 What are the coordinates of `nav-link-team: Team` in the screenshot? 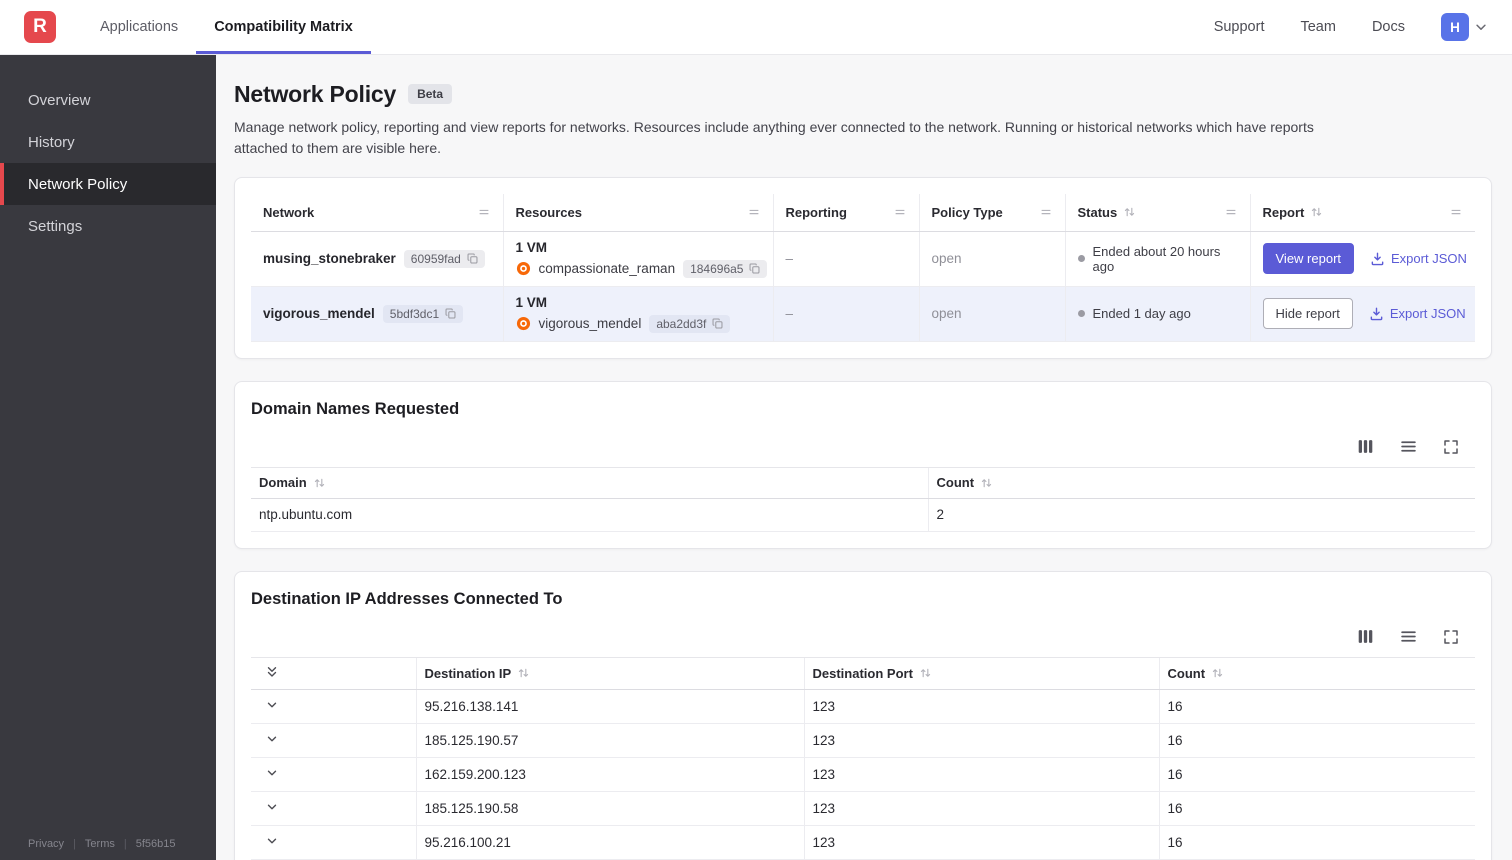 It's located at (1317, 27).